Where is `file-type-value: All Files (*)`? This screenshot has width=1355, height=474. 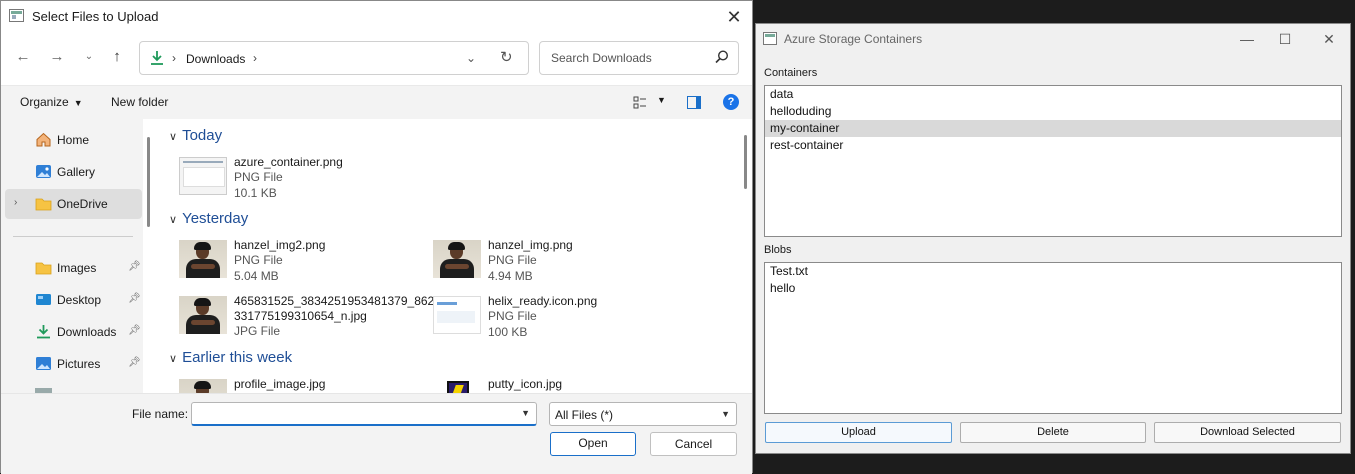
file-type-value: All Files (*) is located at coordinates (584, 415).